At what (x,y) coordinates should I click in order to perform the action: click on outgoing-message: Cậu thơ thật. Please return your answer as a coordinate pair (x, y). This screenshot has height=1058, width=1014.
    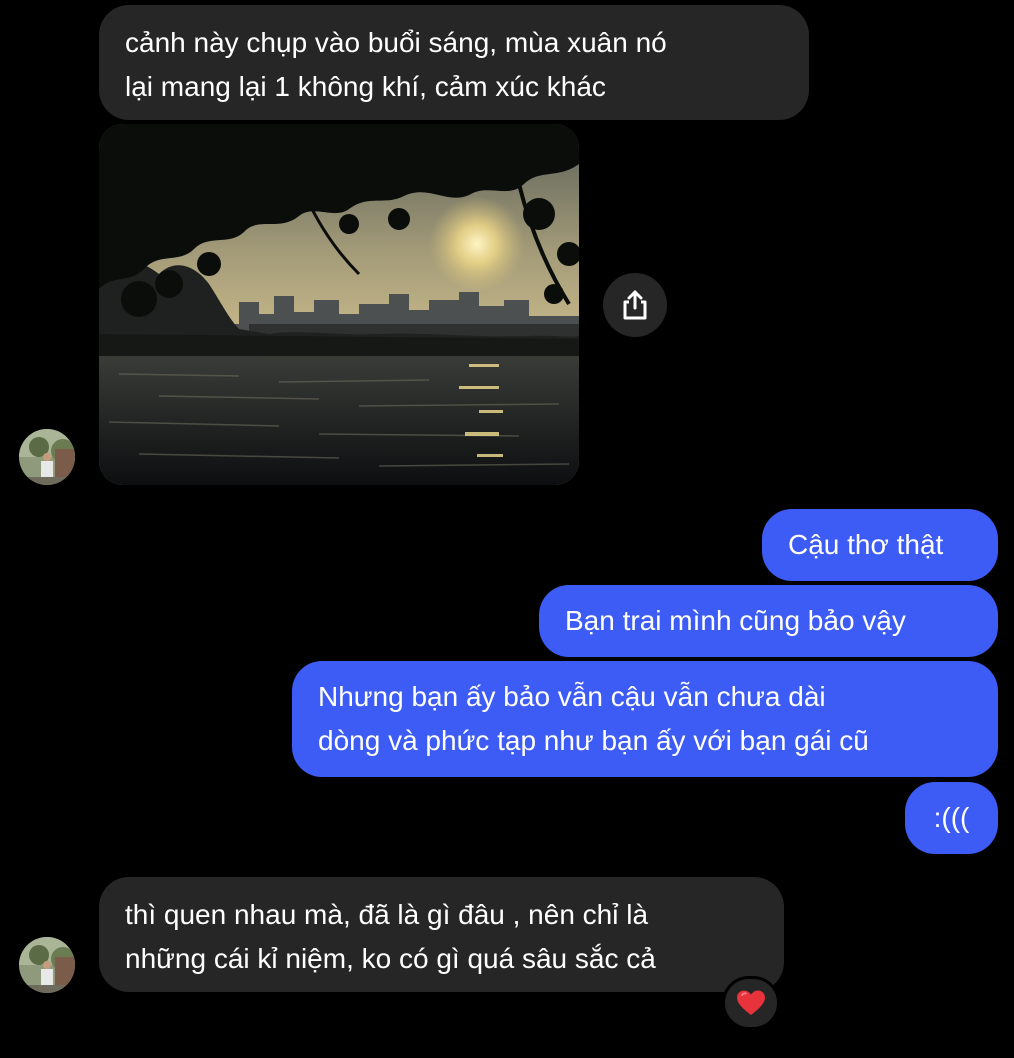
    Looking at the image, I should click on (880, 545).